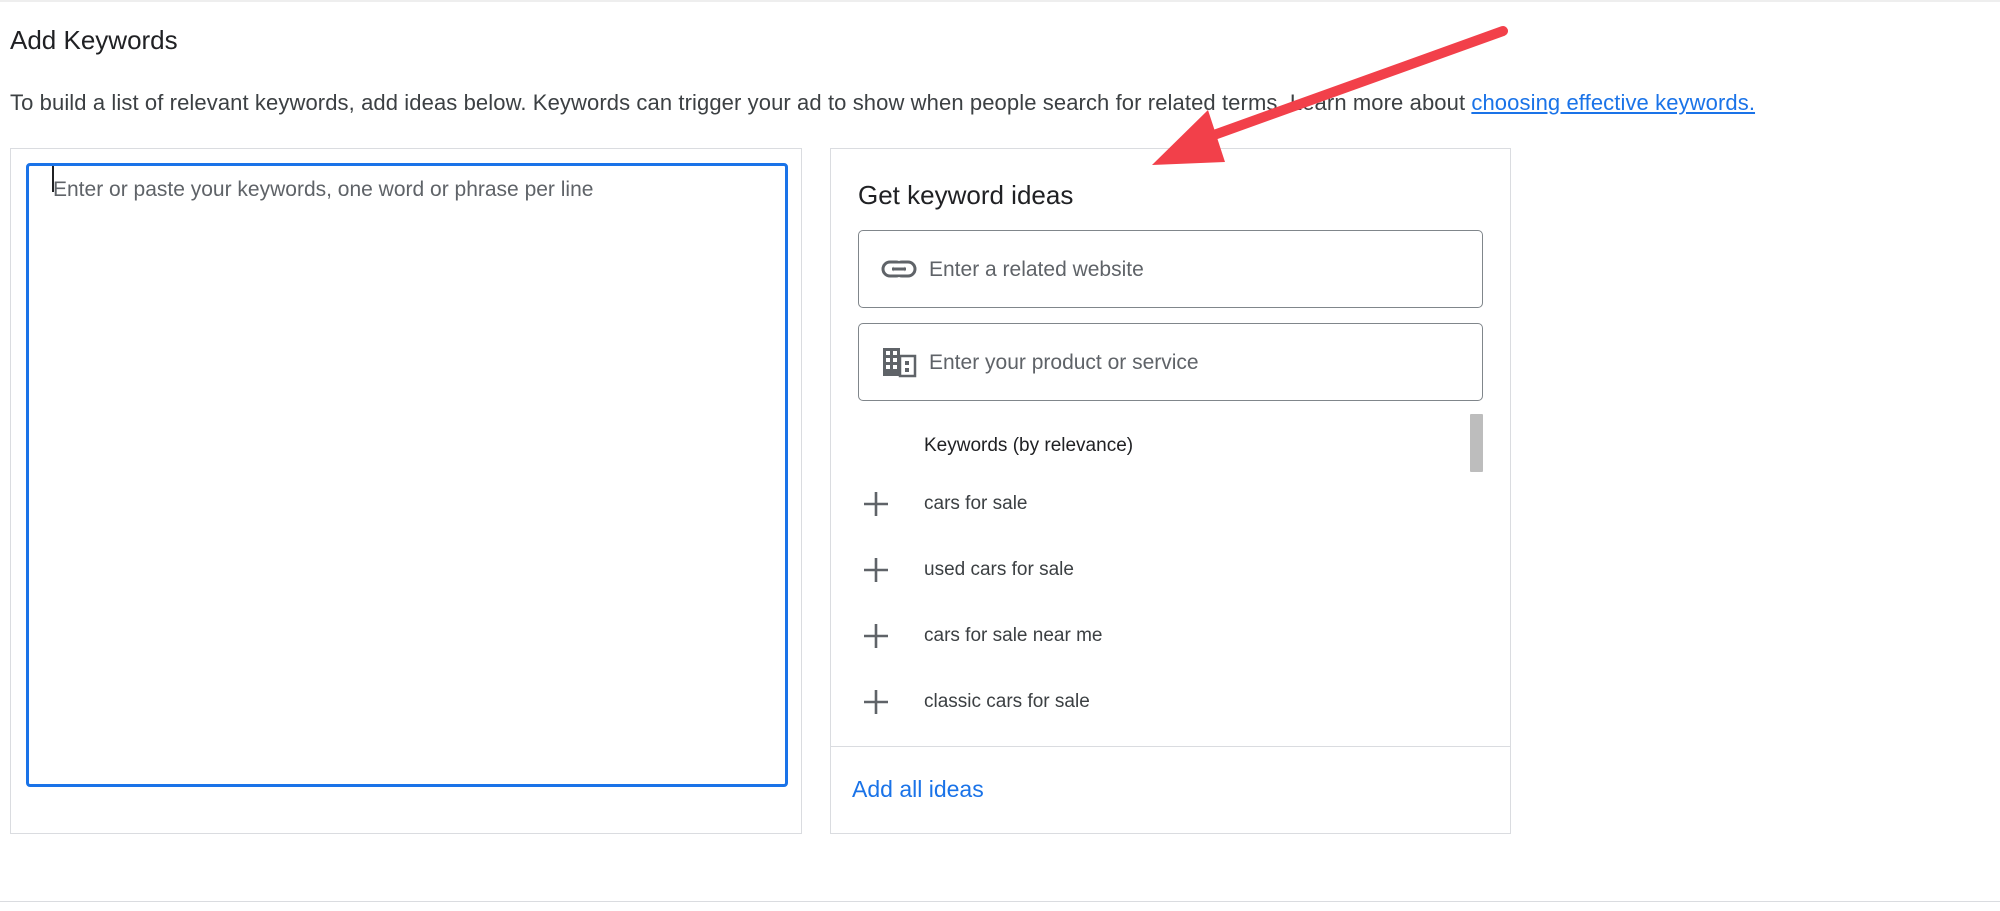 This screenshot has width=2000, height=911. What do you see at coordinates (899, 269) in the screenshot?
I see `link-icon` at bounding box center [899, 269].